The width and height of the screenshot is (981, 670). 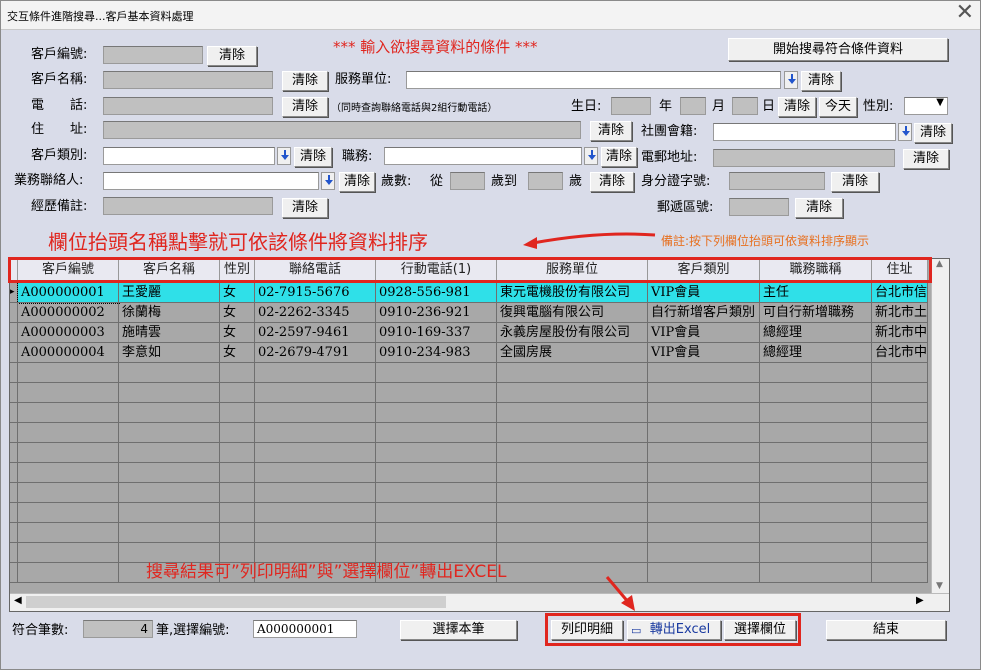 What do you see at coordinates (745, 106) in the screenshot?
I see `birth-day-input` at bounding box center [745, 106].